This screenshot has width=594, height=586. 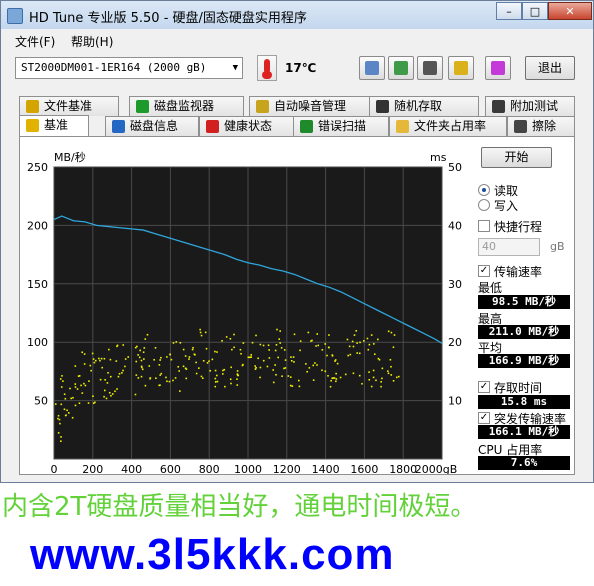 I want to click on tab-label: 附加测试, so click(x=534, y=106).